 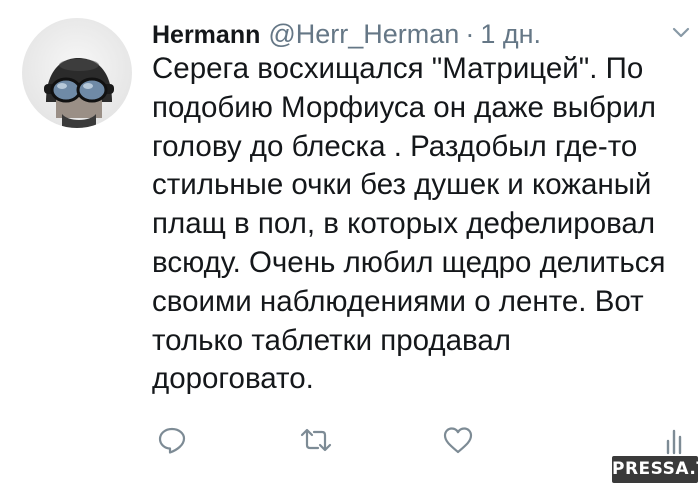 I want to click on reply-button, so click(x=172, y=440).